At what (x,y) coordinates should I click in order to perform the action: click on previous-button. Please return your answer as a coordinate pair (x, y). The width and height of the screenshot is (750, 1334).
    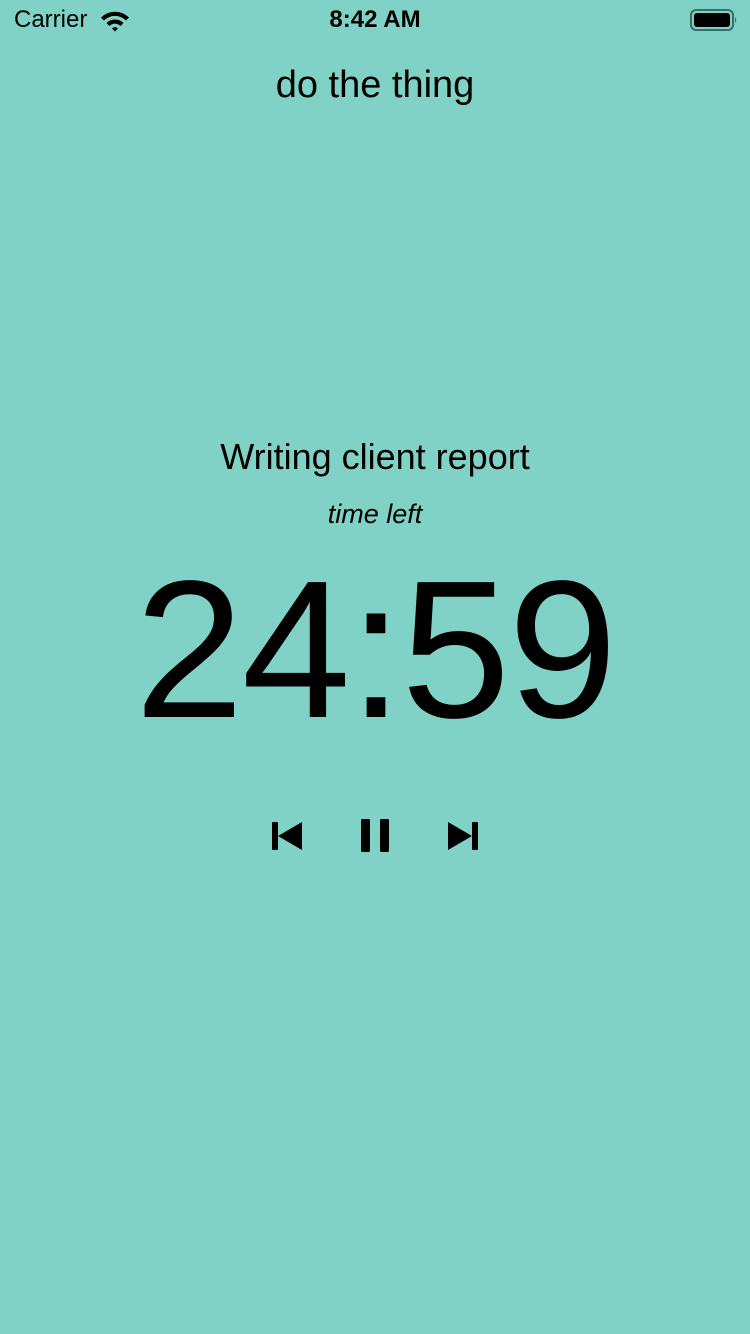
    Looking at the image, I should click on (287, 836).